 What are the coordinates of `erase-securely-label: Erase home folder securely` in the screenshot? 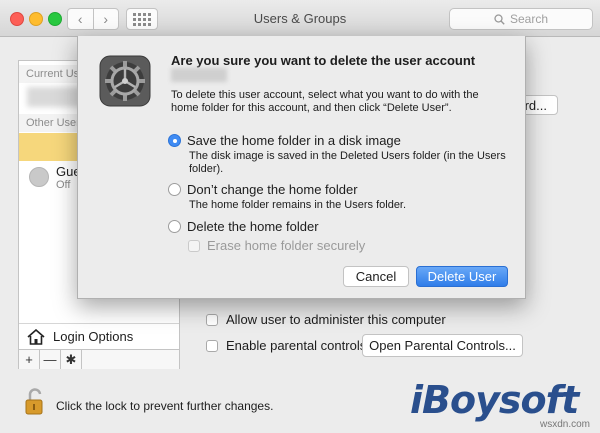 It's located at (286, 245).